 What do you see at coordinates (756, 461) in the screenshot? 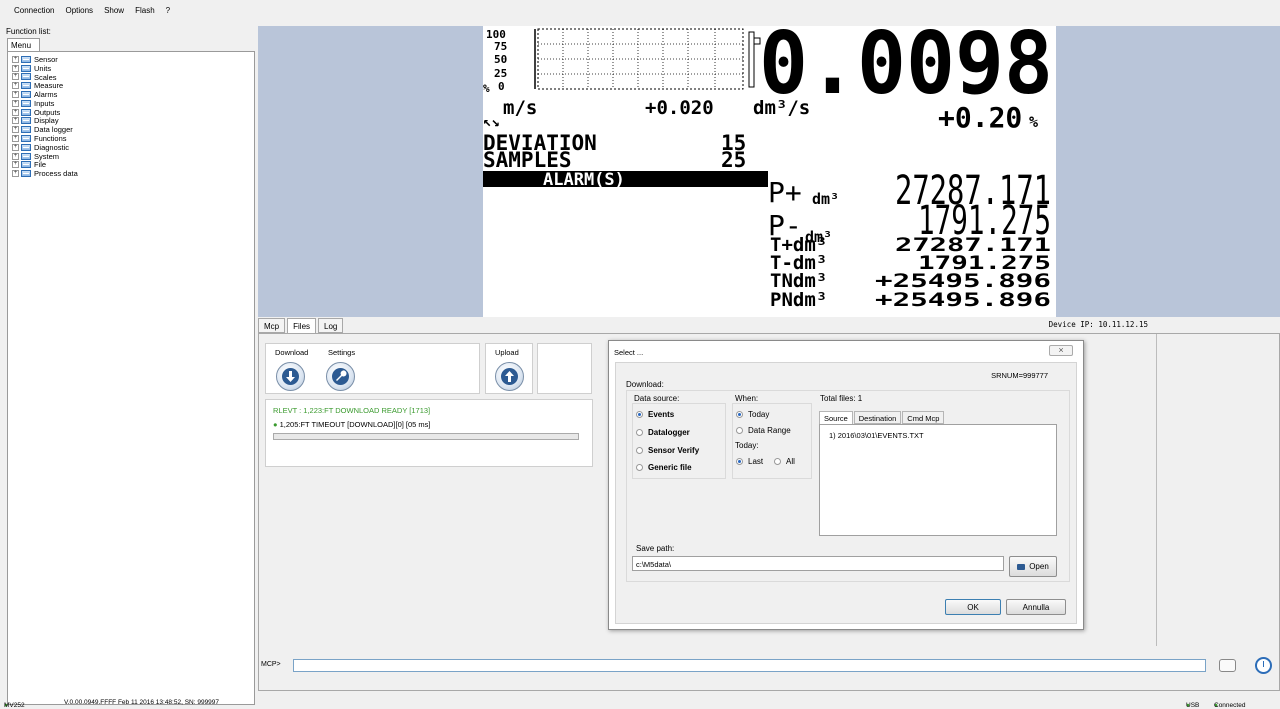
I see `radio-last-label: Last` at bounding box center [756, 461].